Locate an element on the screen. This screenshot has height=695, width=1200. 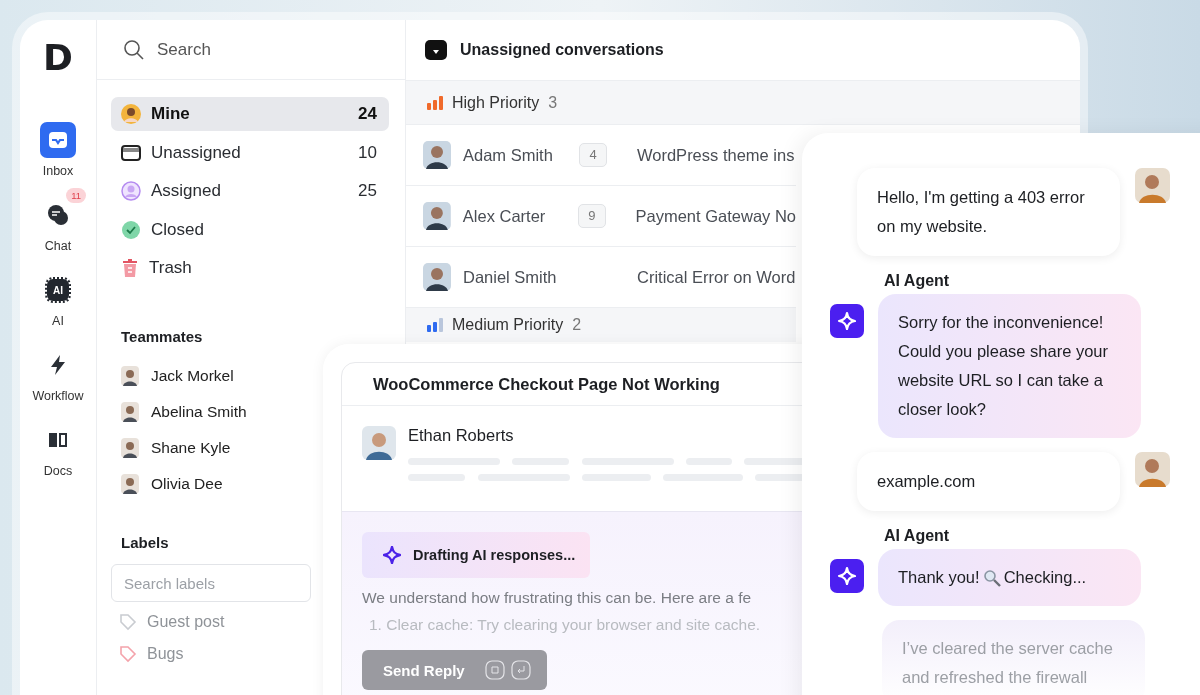
priority-header: High Priority 3 is located at coordinates (743, 103).